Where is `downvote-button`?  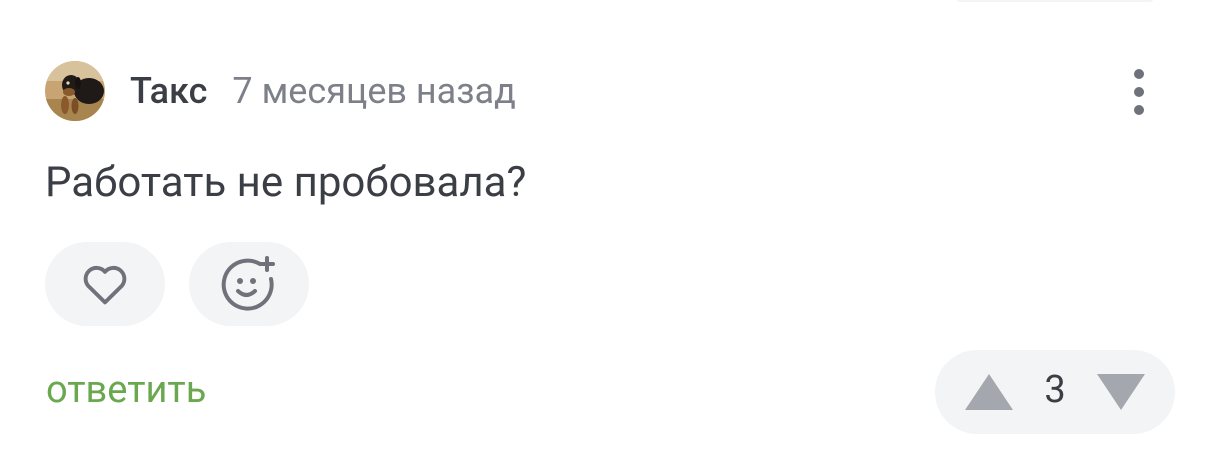
downvote-button is located at coordinates (1121, 392).